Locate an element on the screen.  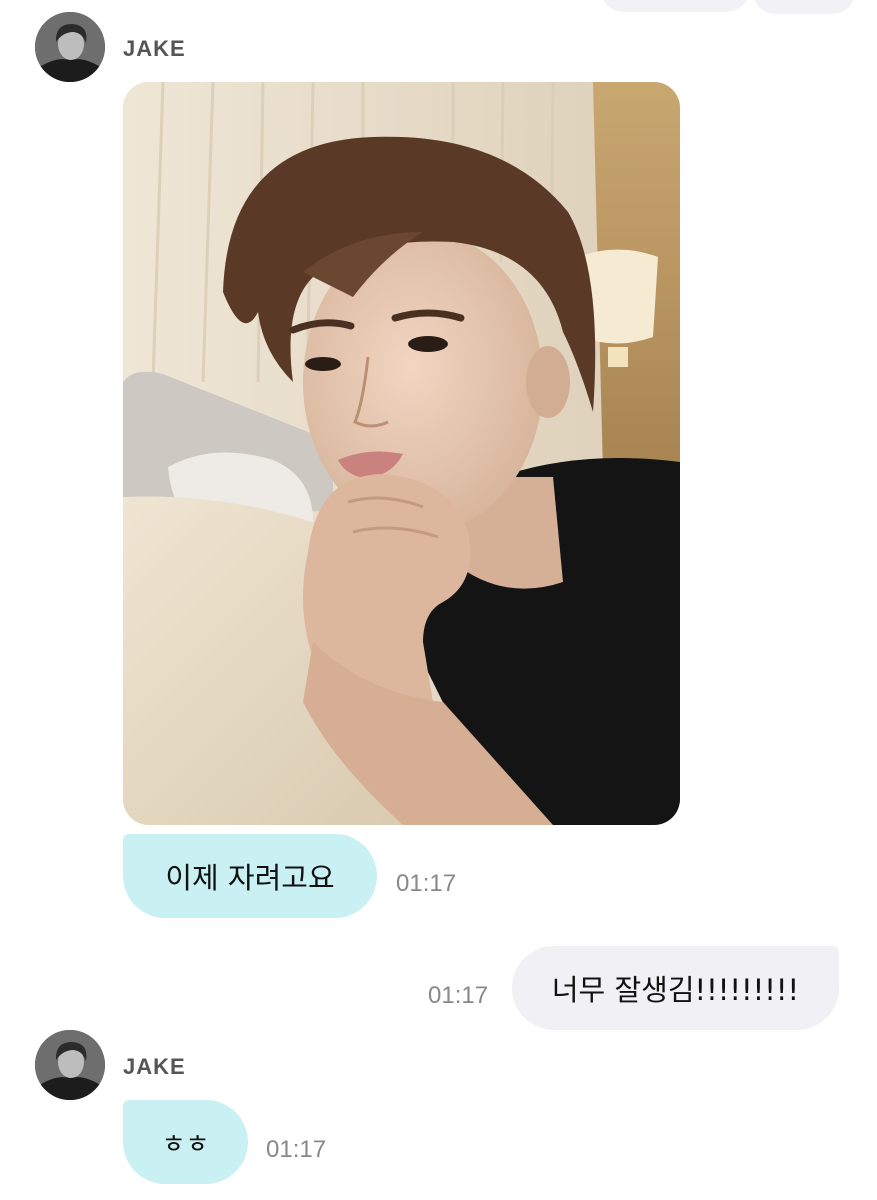
message-text: ㅎㅎ is located at coordinates (185, 1144).